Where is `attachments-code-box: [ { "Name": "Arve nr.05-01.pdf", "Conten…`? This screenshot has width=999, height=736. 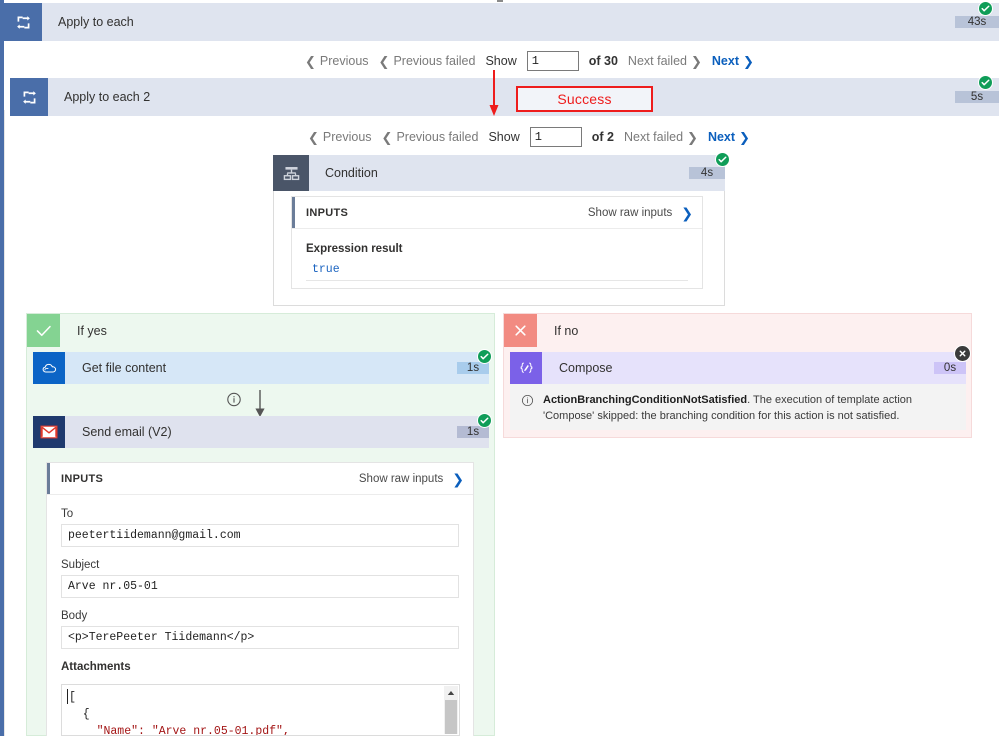 attachments-code-box: [ { "Name": "Arve nr.05-01.pdf", "Conten… is located at coordinates (260, 710).